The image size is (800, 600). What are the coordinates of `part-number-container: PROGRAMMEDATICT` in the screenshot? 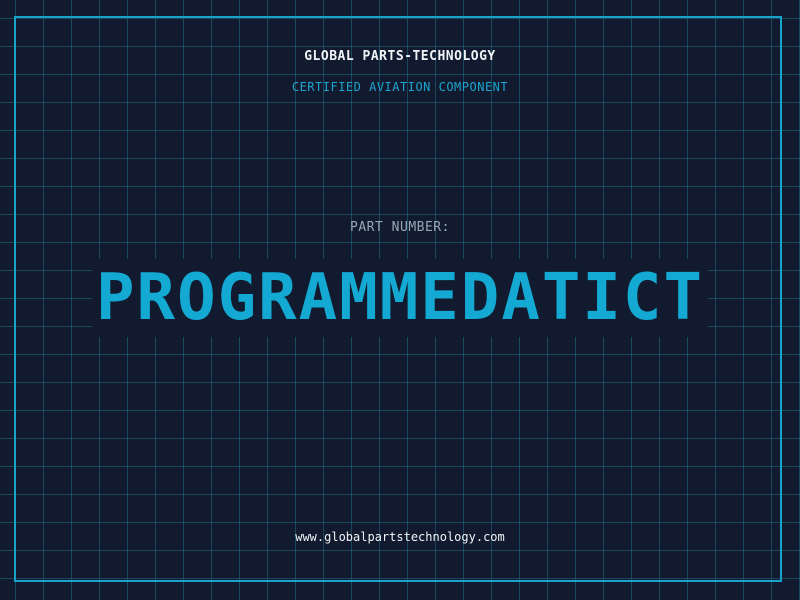 It's located at (400, 298).